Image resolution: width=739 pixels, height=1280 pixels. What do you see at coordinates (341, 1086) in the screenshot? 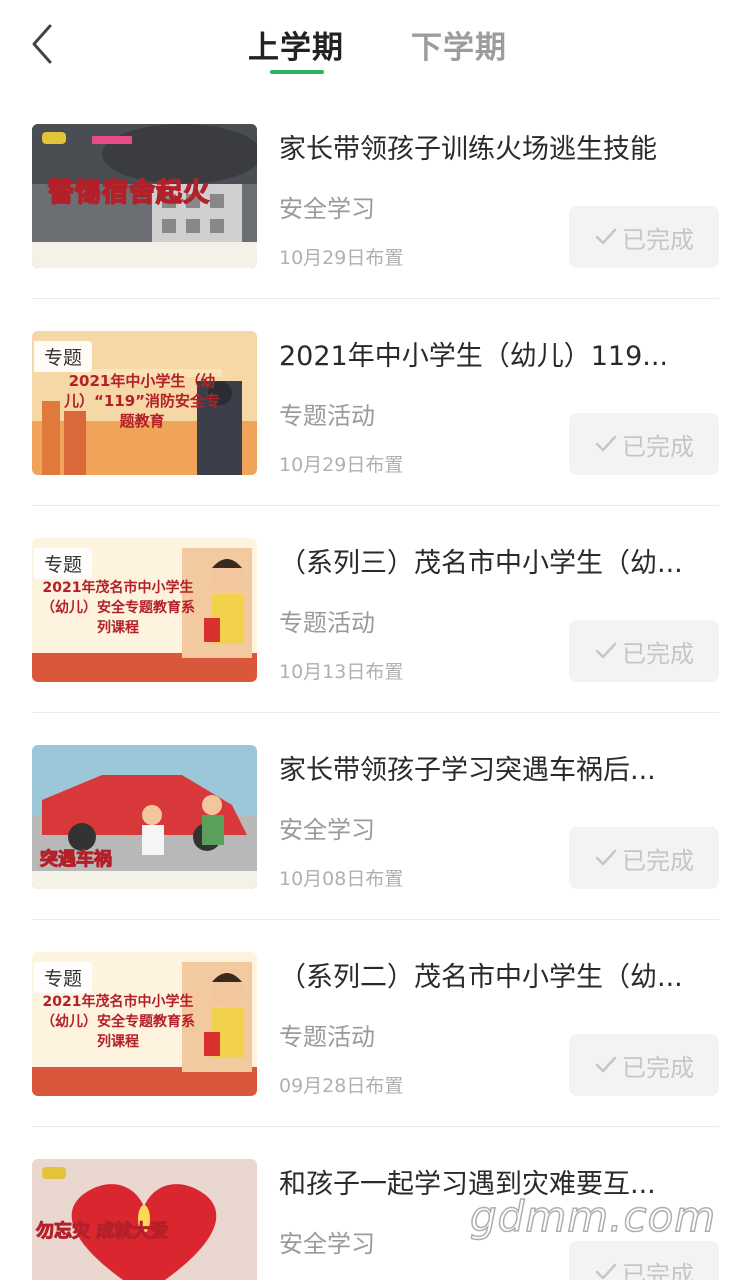
I see `item-date: 09月28日布置` at bounding box center [341, 1086].